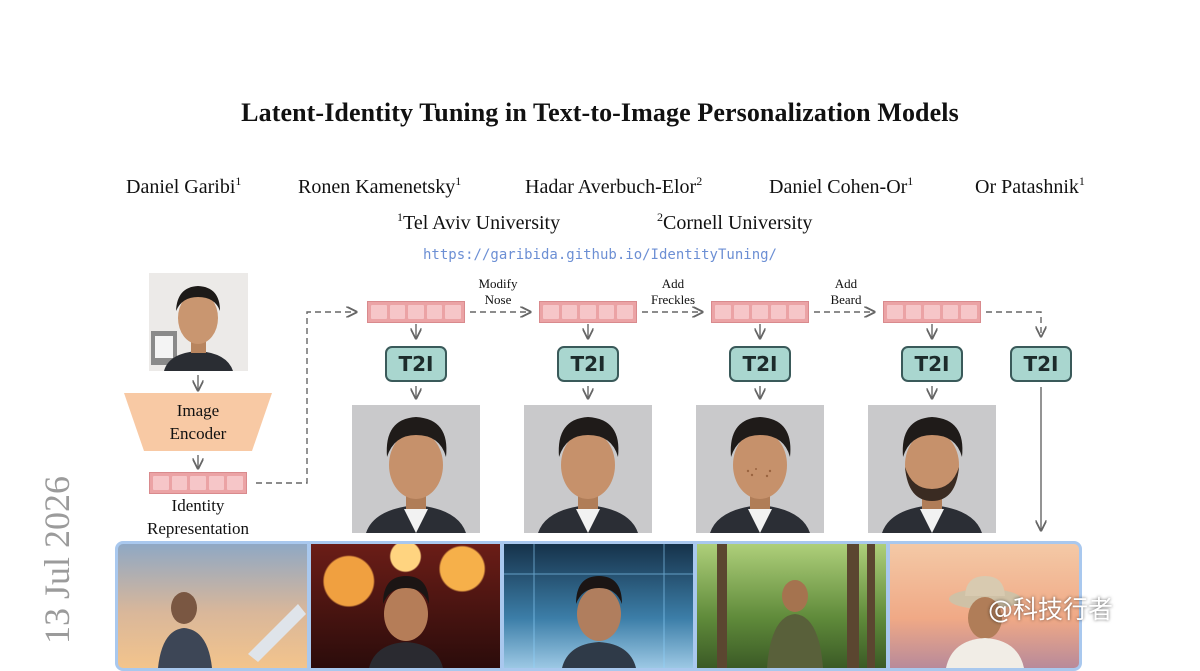 The width and height of the screenshot is (1200, 671). Describe the element at coordinates (198, 528) in the screenshot. I see `identity-label-line: Representation` at that location.